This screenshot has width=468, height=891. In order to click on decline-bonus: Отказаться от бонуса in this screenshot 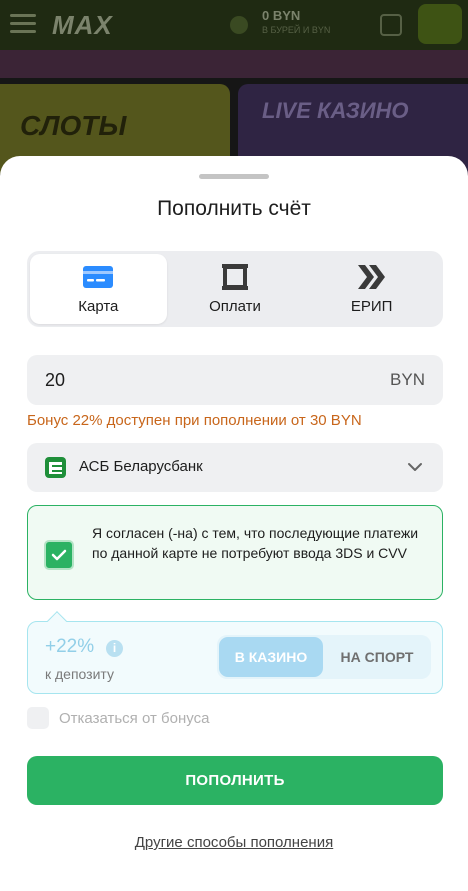, I will do `click(118, 718)`.